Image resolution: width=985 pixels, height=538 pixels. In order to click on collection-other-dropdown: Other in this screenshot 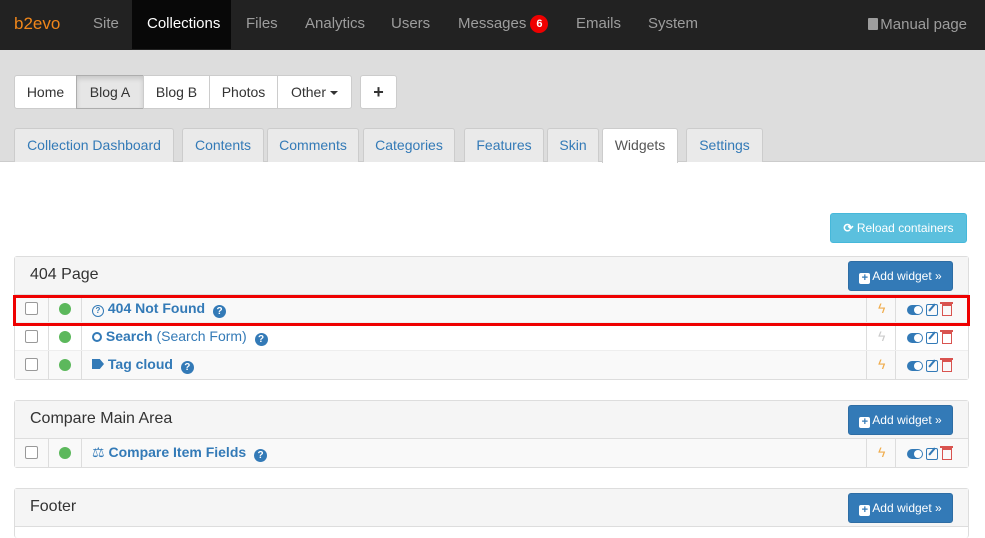, I will do `click(314, 92)`.